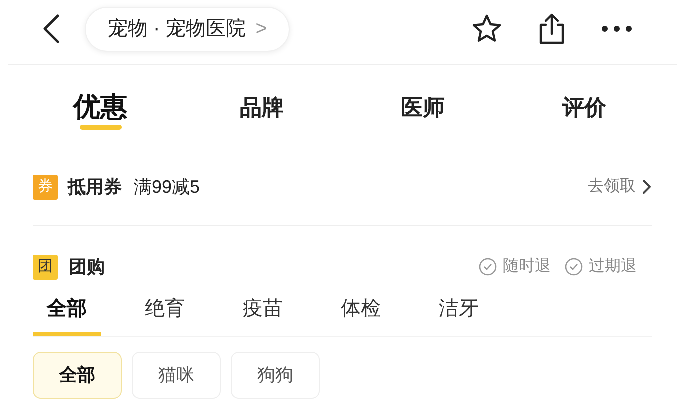 Image resolution: width=685 pixels, height=408 pixels. Describe the element at coordinates (176, 375) in the screenshot. I see `filter-chip: 猫咪` at that location.